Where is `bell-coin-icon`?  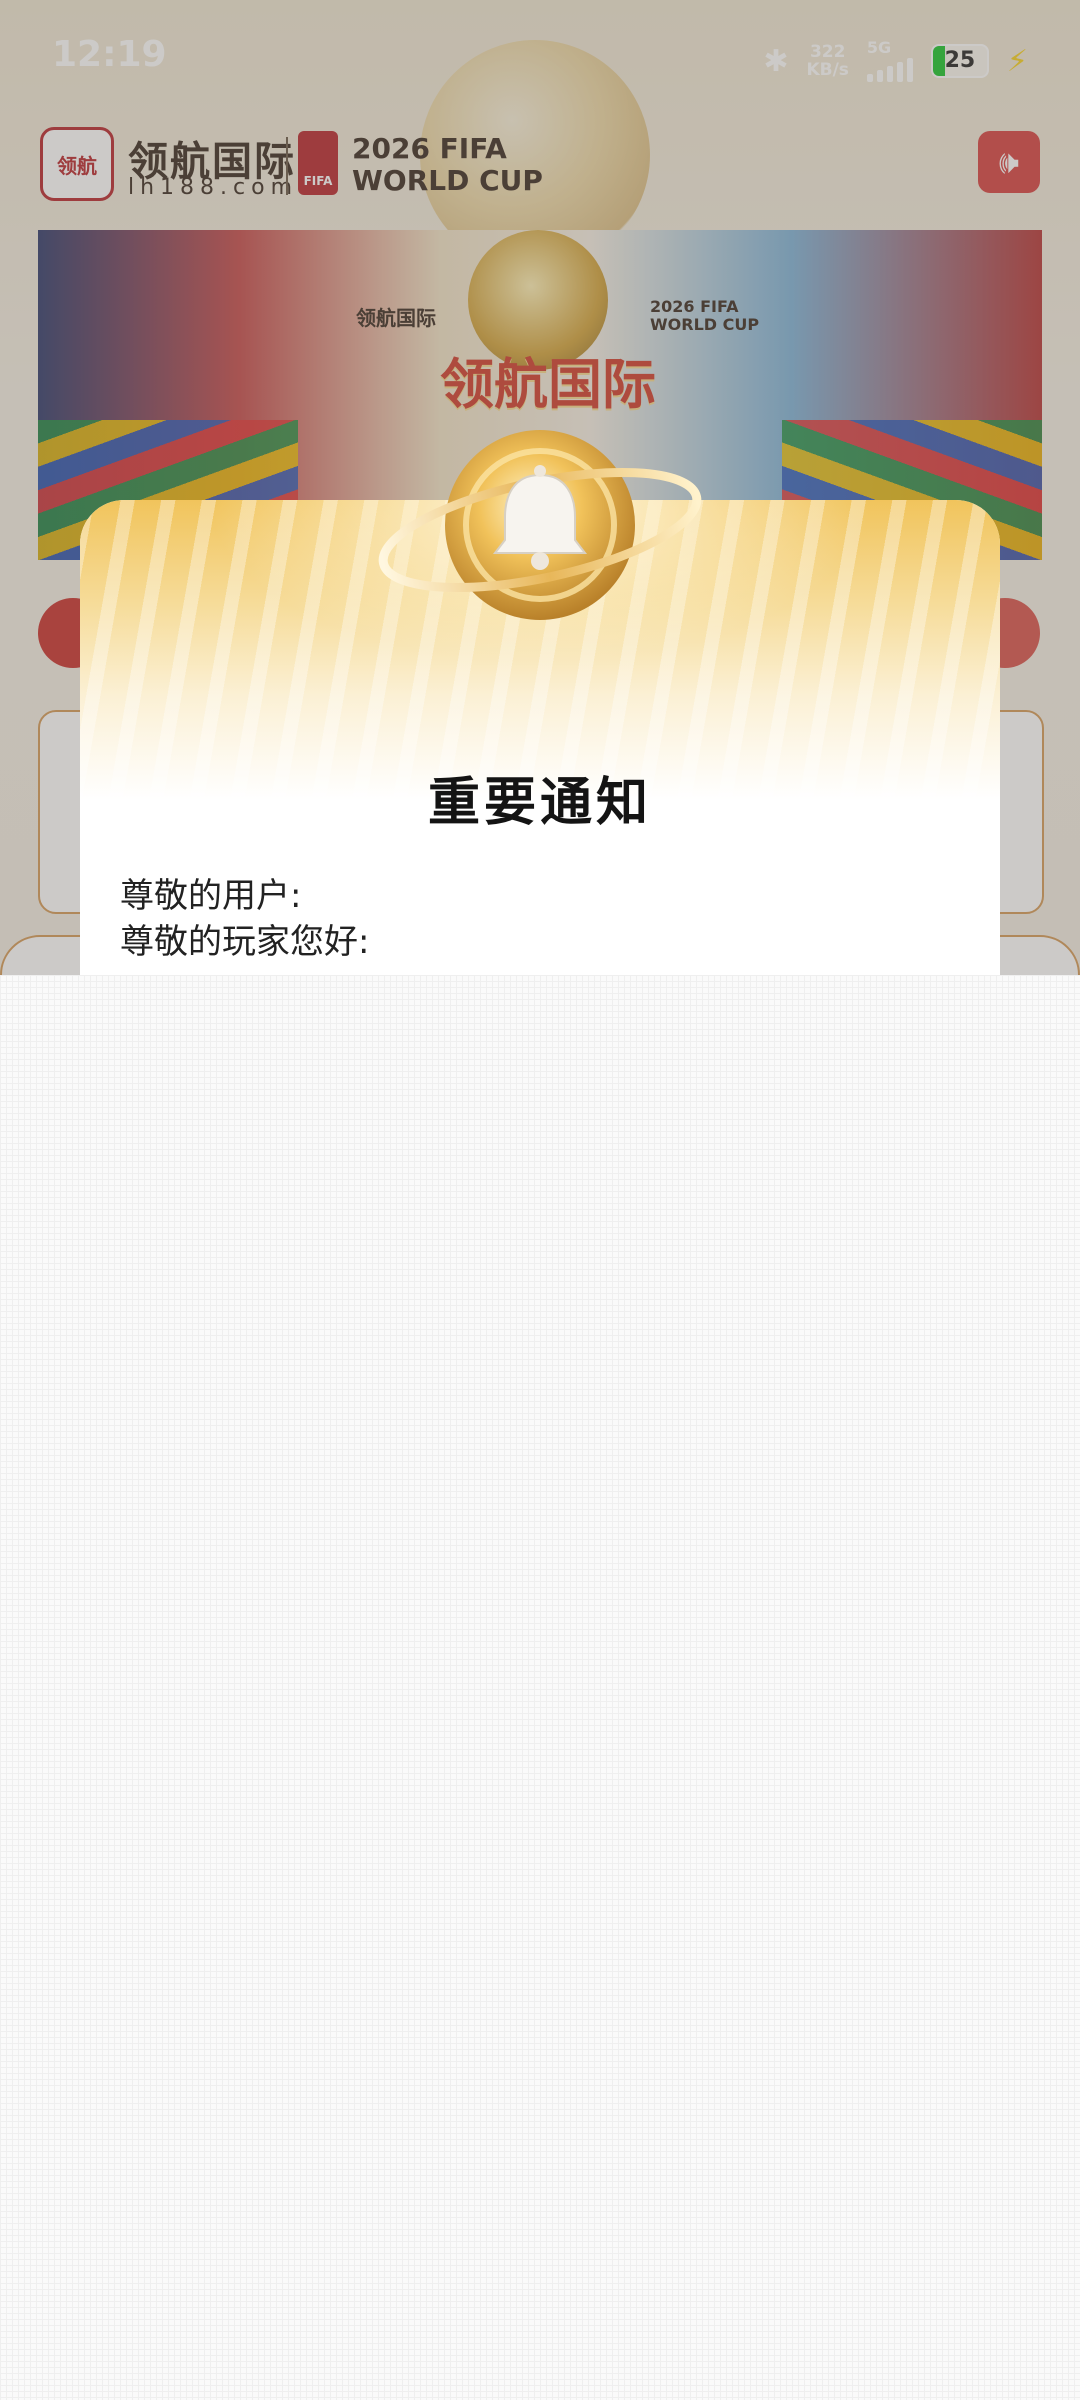
bell-coin-icon is located at coordinates (540, 525).